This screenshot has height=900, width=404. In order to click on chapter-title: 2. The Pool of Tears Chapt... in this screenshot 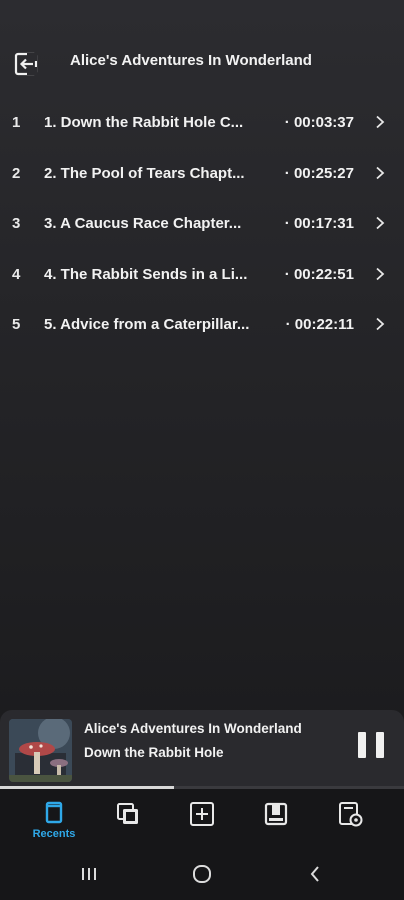, I will do `click(144, 173)`.